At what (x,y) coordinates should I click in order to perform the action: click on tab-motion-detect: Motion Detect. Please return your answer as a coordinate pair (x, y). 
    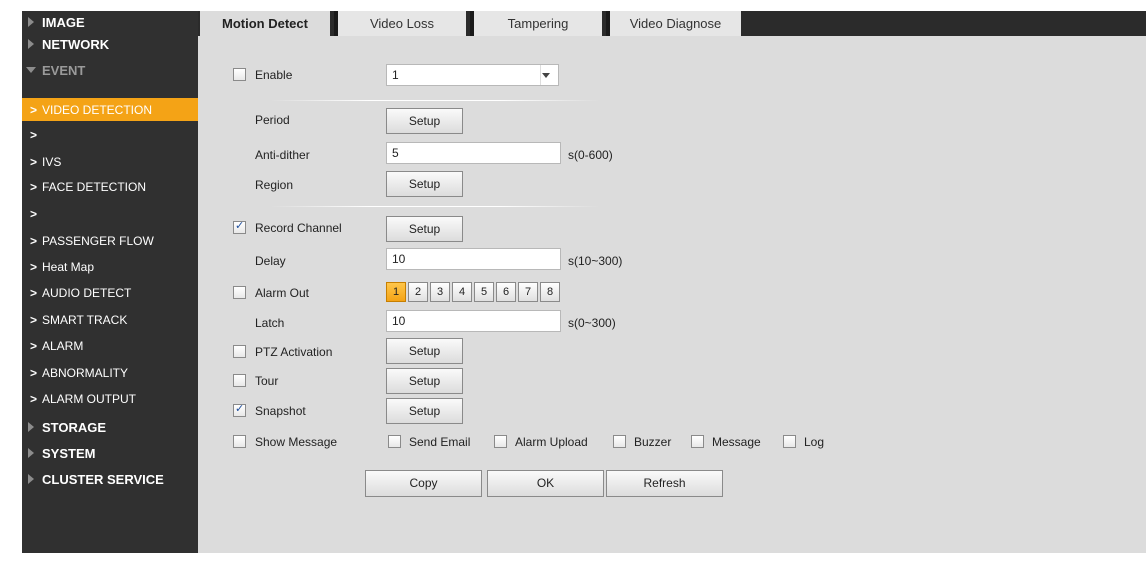
    Looking at the image, I should click on (265, 23).